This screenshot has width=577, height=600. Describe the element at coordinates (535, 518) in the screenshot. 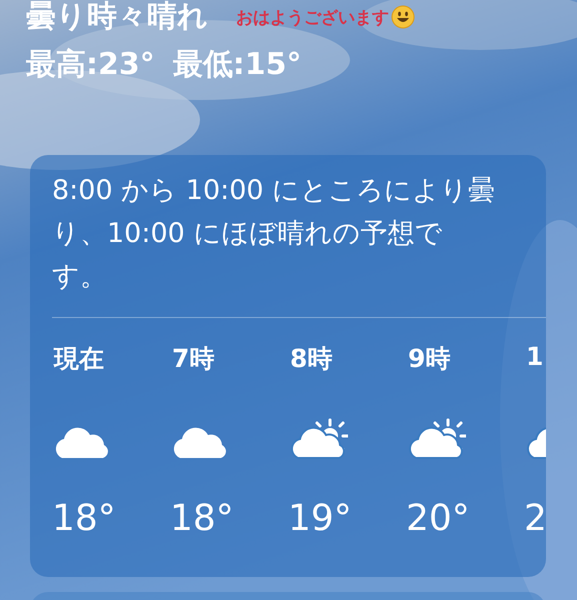

I see `hour-temperature: 2` at that location.